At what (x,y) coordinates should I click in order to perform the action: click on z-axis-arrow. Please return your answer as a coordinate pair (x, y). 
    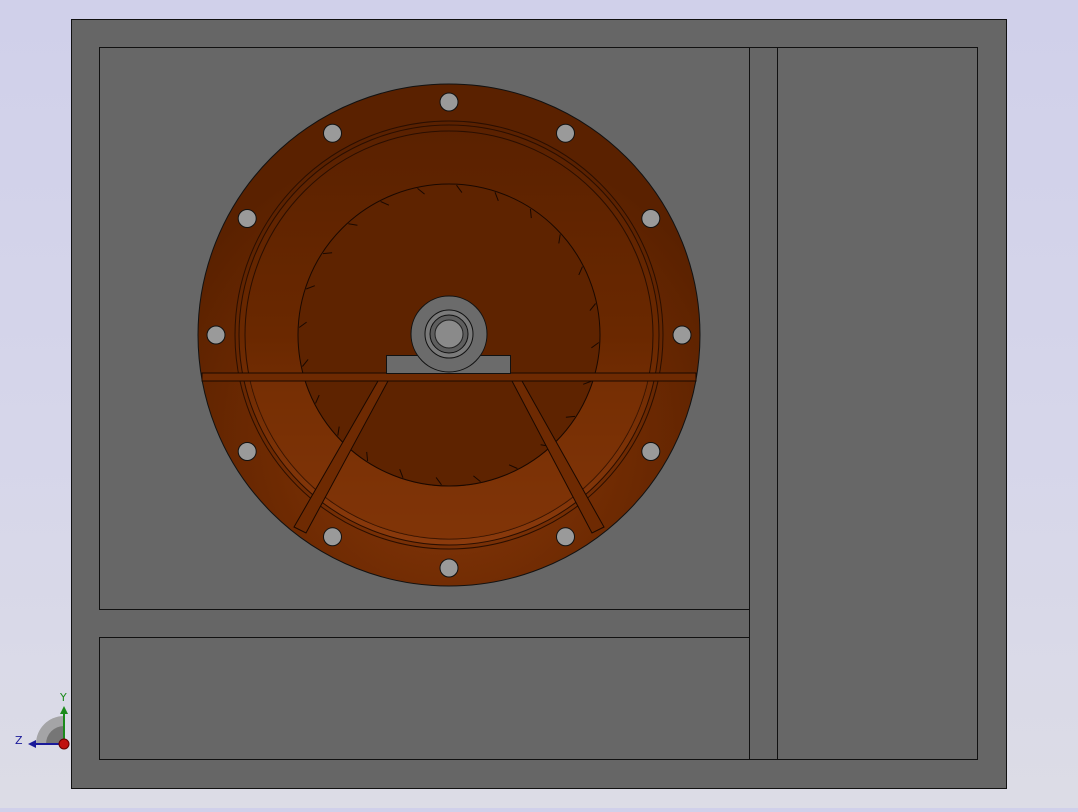
    Looking at the image, I should click on (32, 744).